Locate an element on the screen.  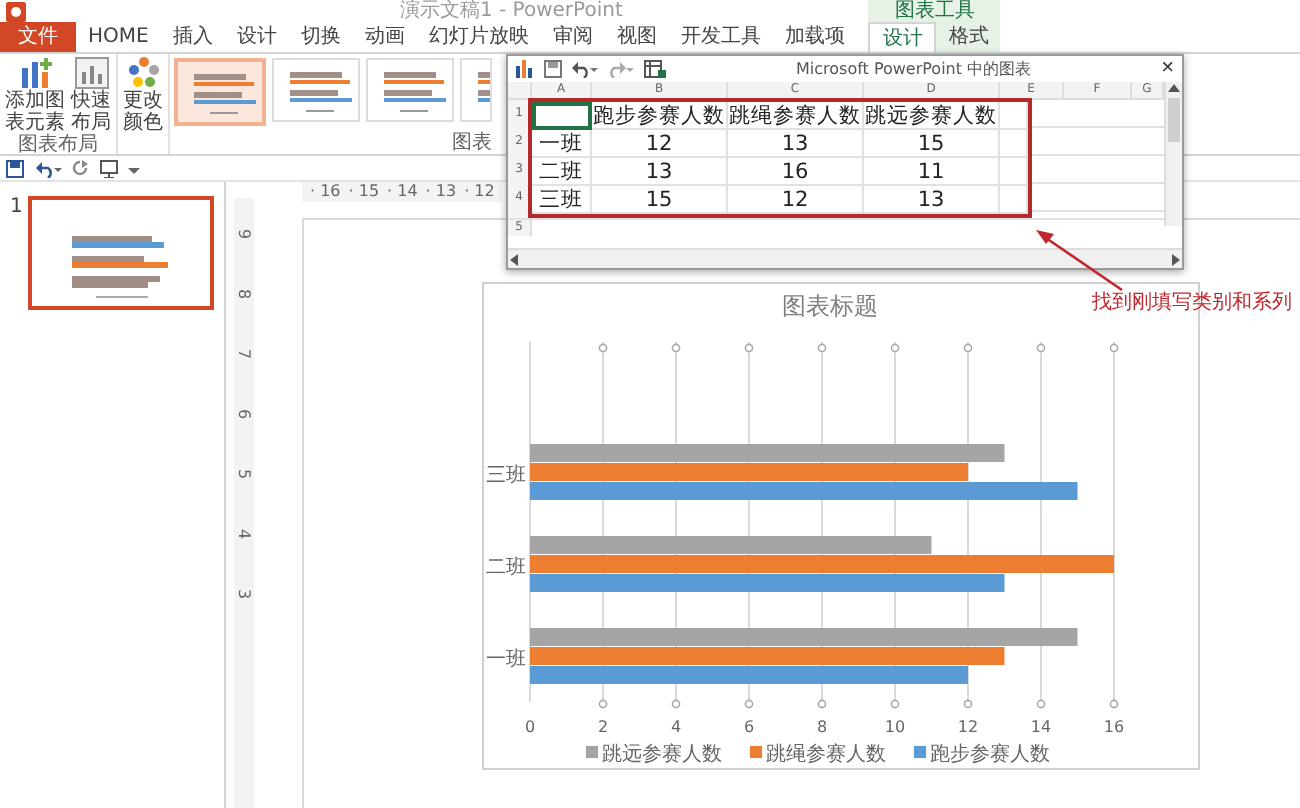
selected-cell is located at coordinates (562, 116).